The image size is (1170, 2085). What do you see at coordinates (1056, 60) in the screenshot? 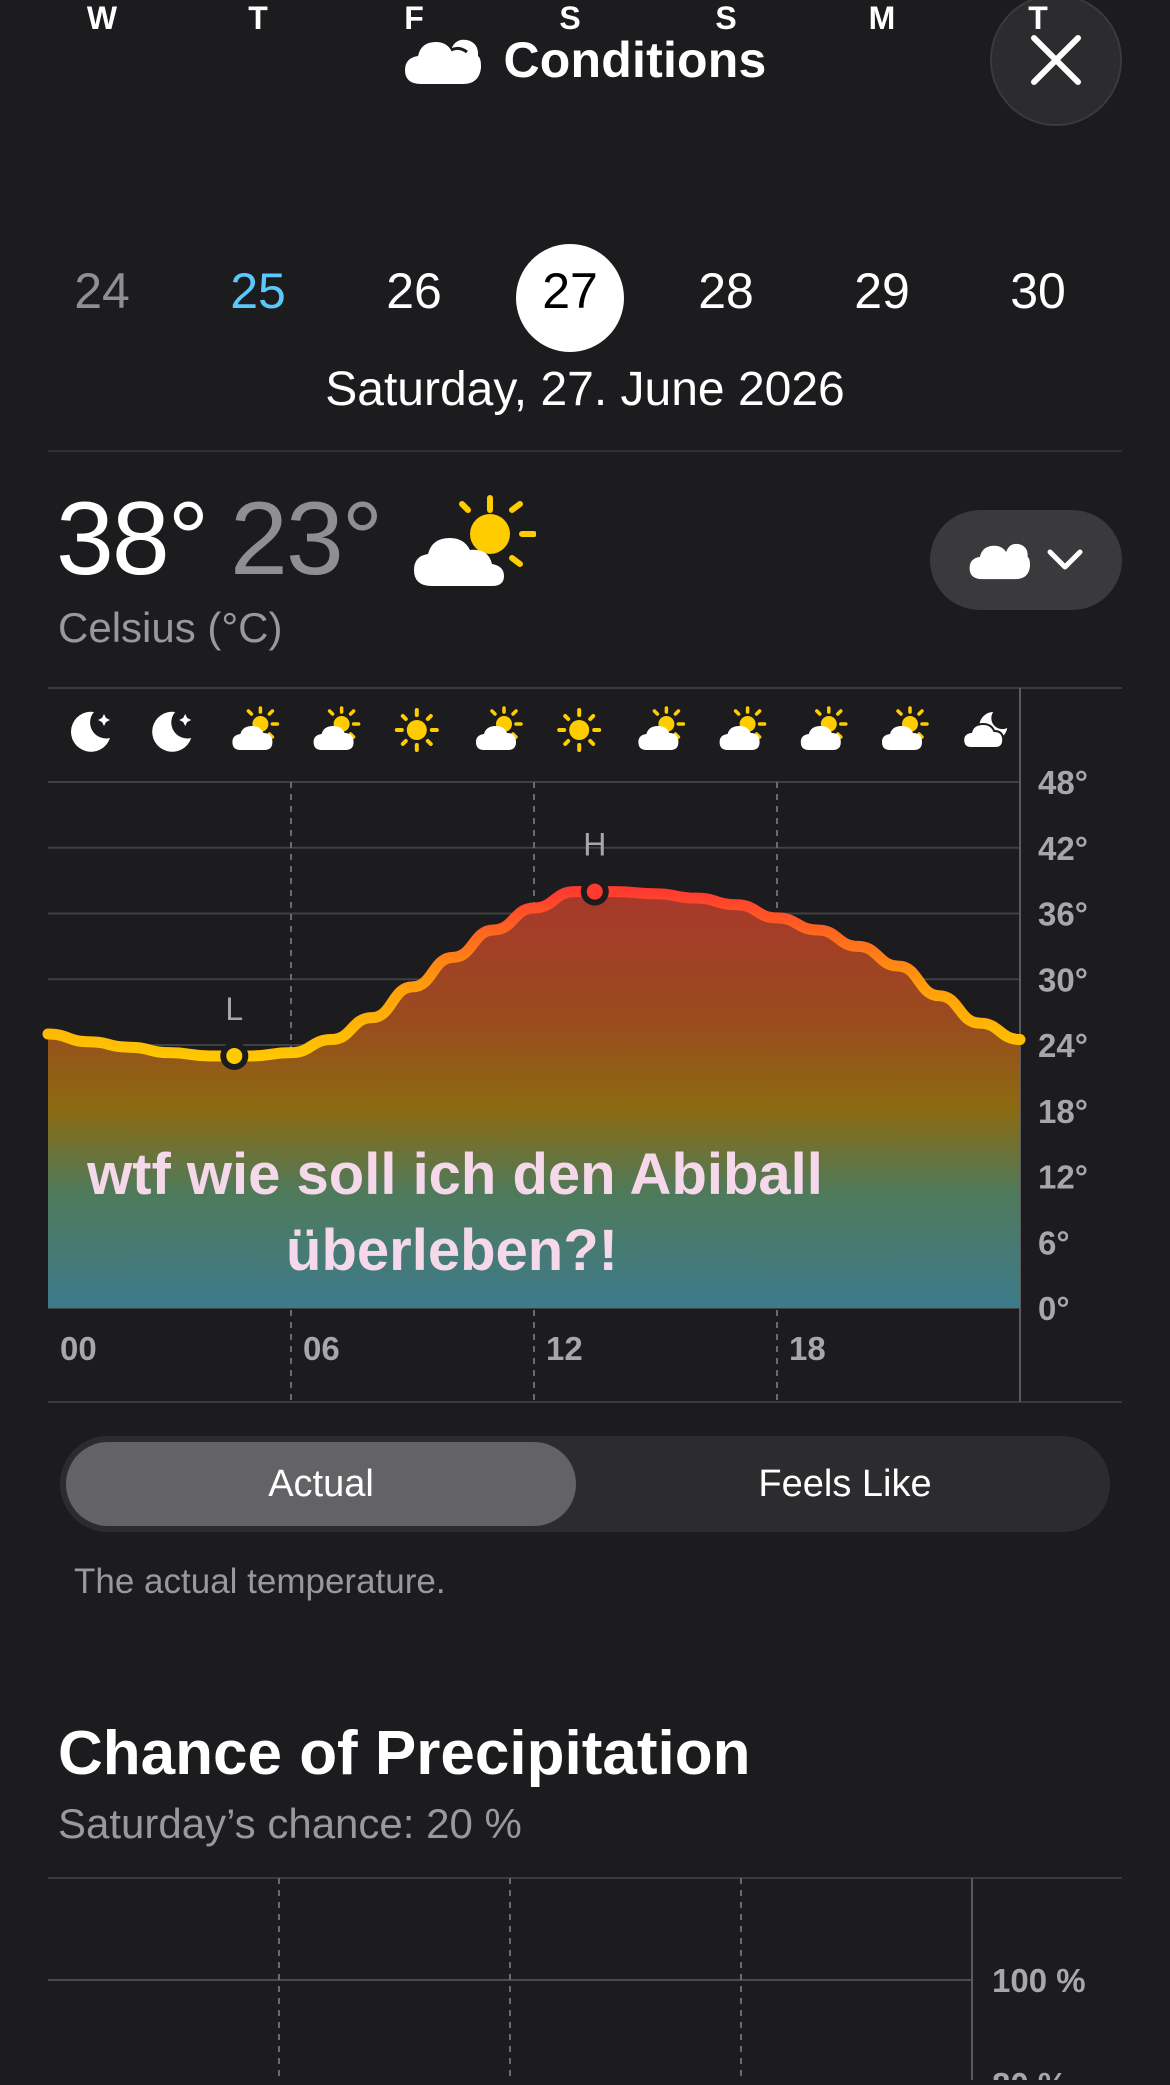
I see `close-icon` at bounding box center [1056, 60].